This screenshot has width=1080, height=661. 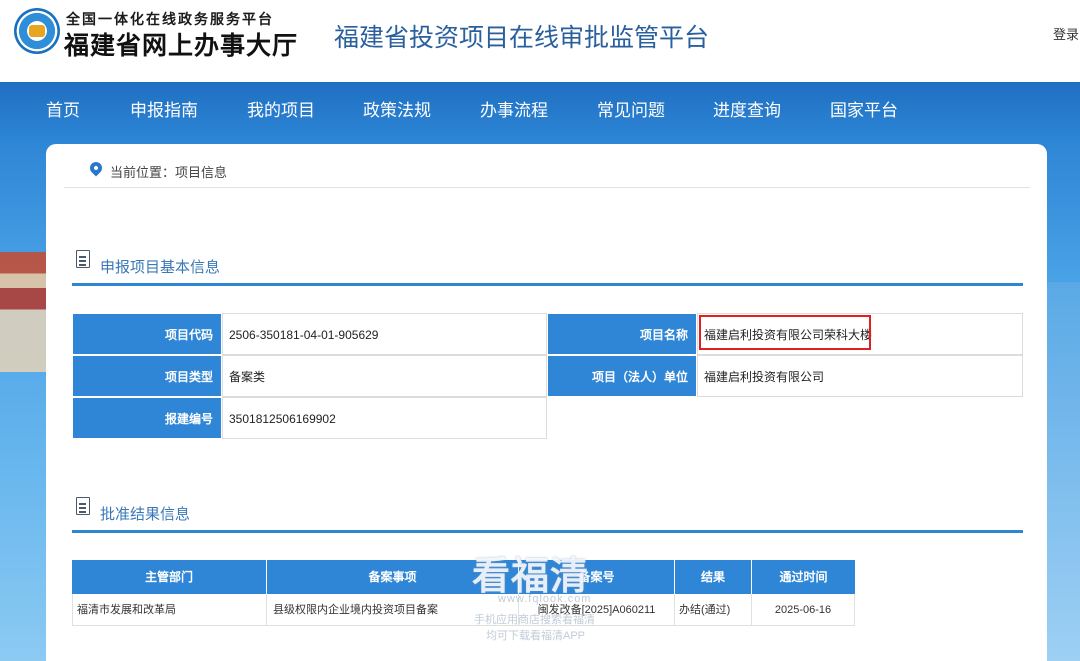 I want to click on table-cell-filing-number: 闽发改备[2025]A060211, so click(x=597, y=610).